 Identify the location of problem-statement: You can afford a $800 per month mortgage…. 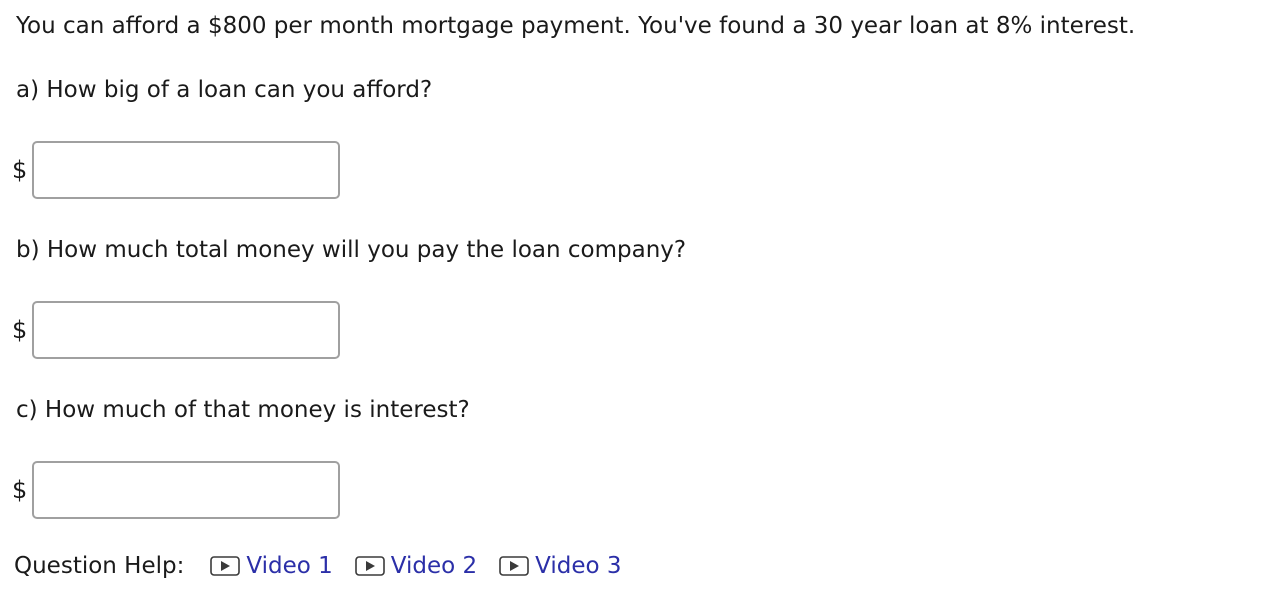
(576, 26).